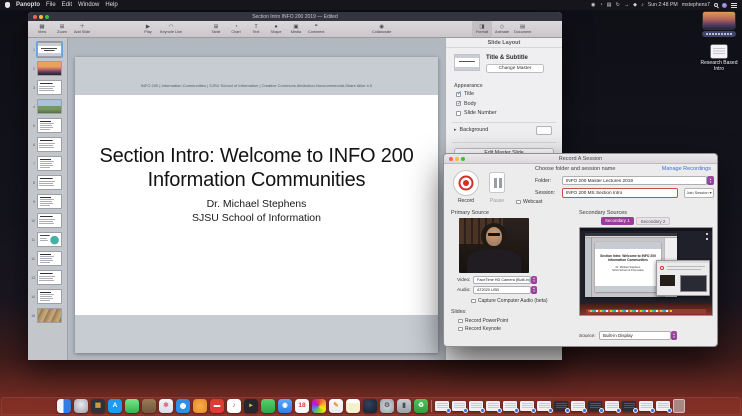  What do you see at coordinates (635, 5) in the screenshot?
I see `airplay-icon: ◆` at bounding box center [635, 5].